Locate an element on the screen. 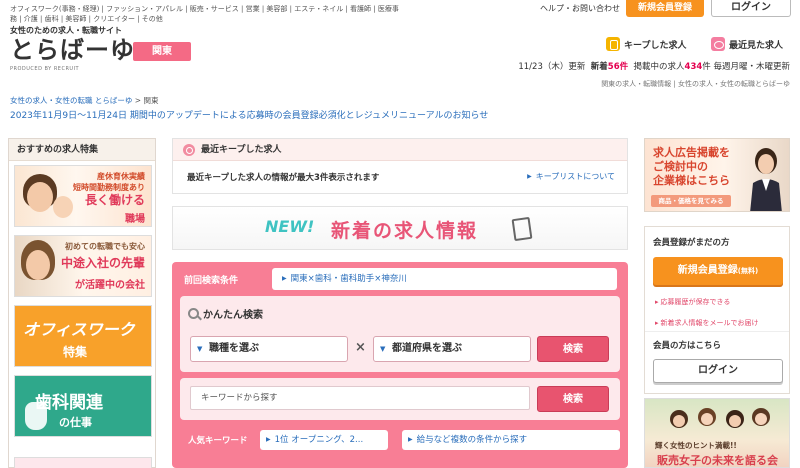 This screenshot has width=800, height=468. new-tag: NEW! is located at coordinates (290, 226).